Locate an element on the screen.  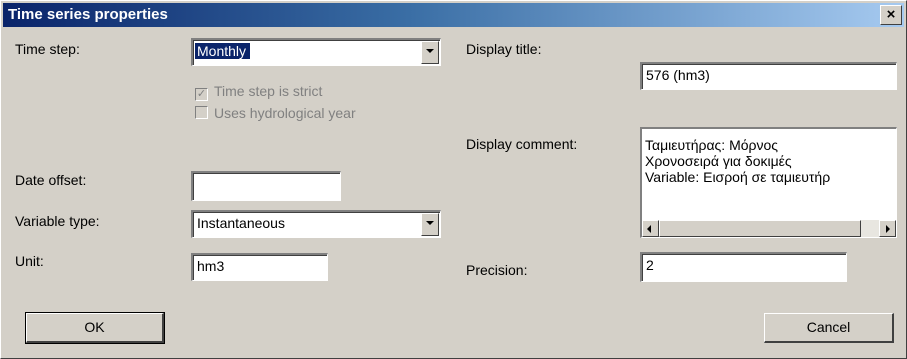
display-title-input: 576 (hm3) is located at coordinates (768, 76).